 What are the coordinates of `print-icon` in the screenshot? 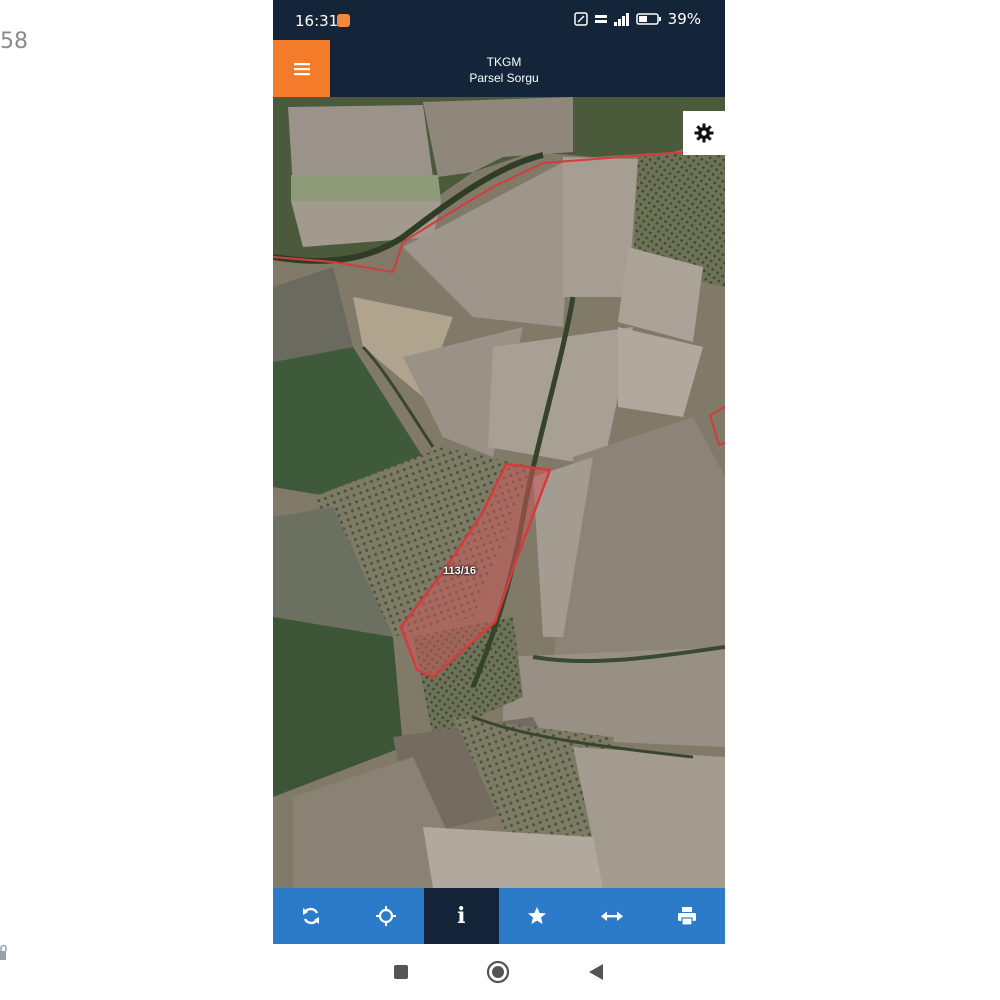 It's located at (687, 916).